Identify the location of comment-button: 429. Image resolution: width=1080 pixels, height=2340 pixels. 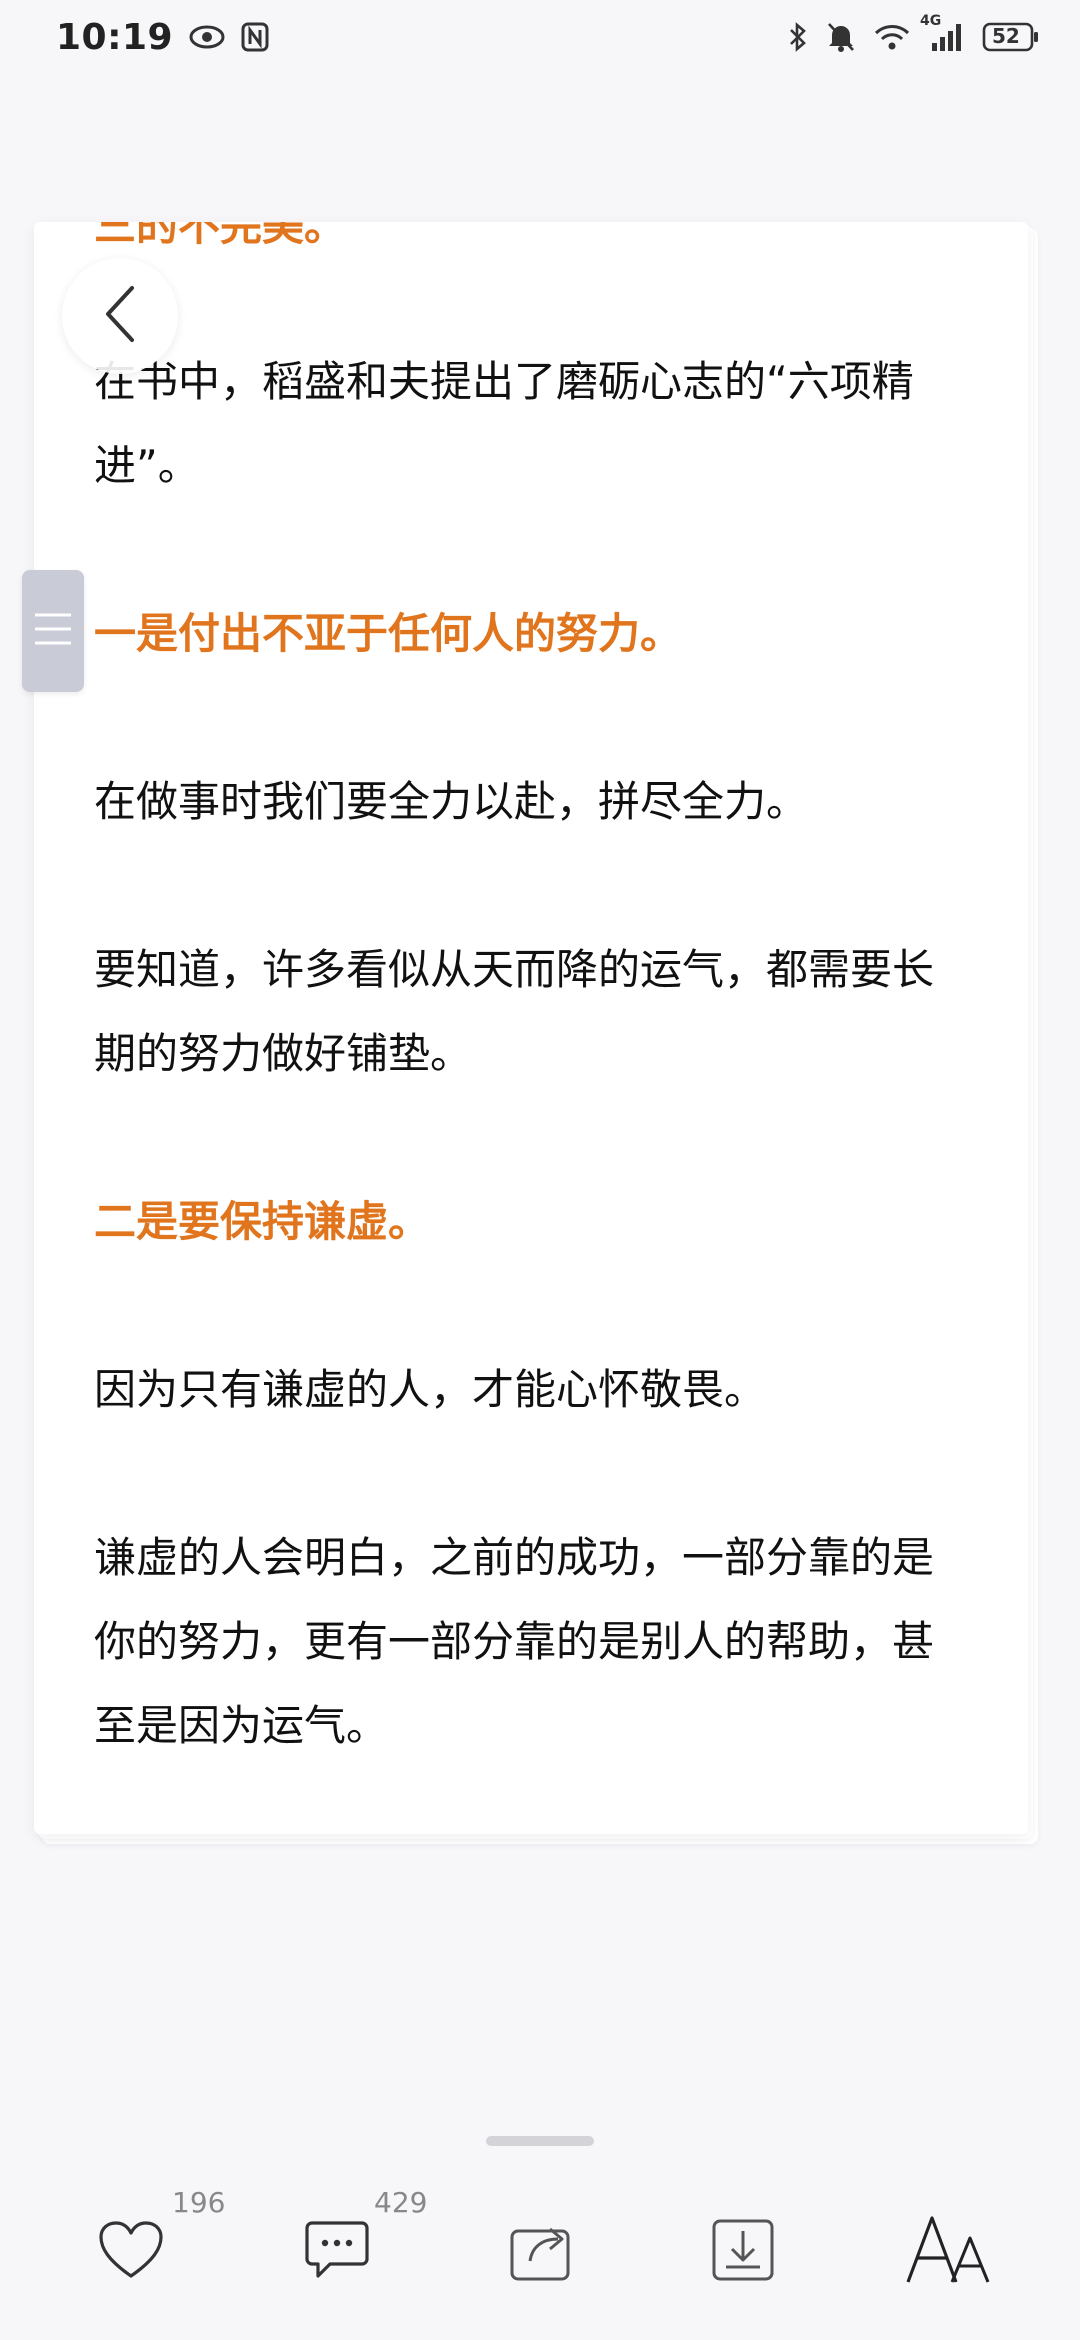
(389, 2250).